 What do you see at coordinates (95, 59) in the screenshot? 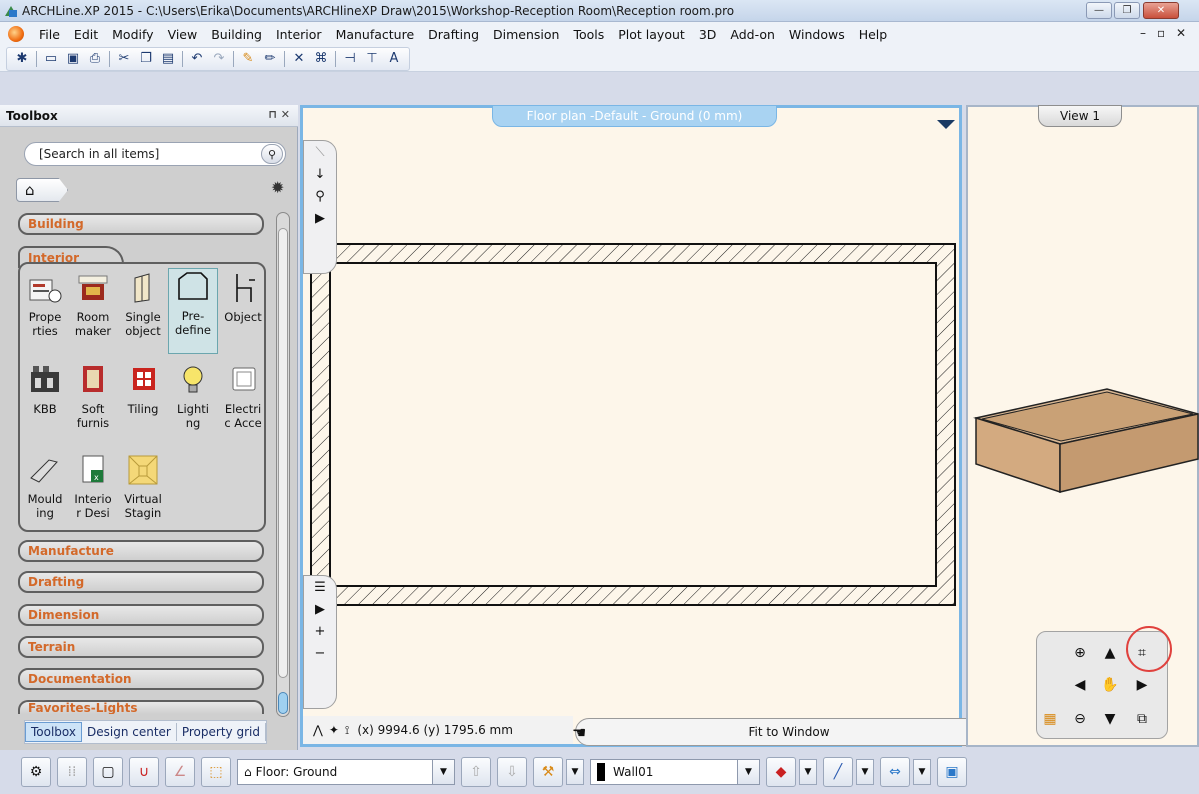
I see `print-icon: ⎙` at bounding box center [95, 59].